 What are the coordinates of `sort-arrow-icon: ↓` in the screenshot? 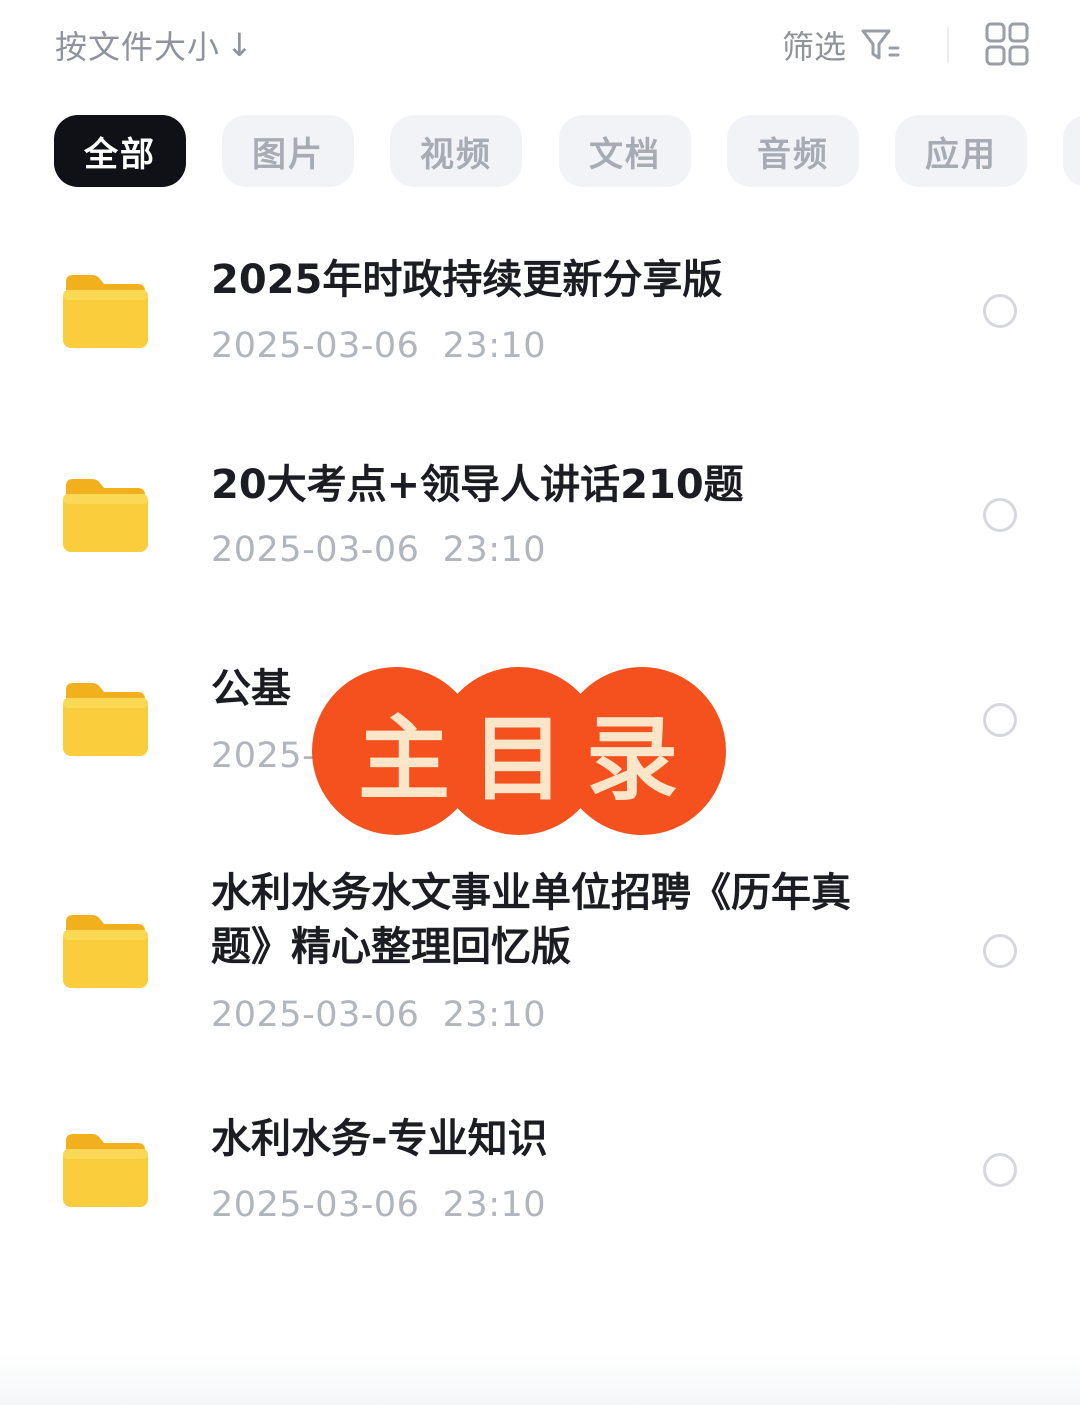 It's located at (240, 45).